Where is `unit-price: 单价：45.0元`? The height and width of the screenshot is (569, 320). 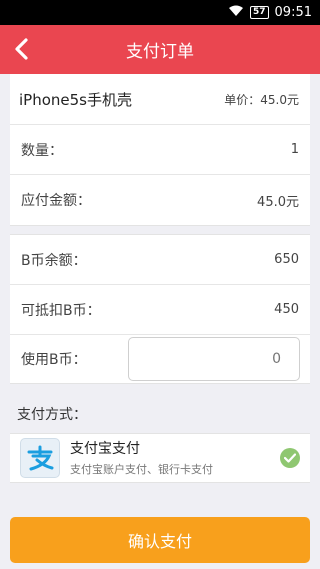 unit-price: 单价：45.0元 is located at coordinates (261, 99).